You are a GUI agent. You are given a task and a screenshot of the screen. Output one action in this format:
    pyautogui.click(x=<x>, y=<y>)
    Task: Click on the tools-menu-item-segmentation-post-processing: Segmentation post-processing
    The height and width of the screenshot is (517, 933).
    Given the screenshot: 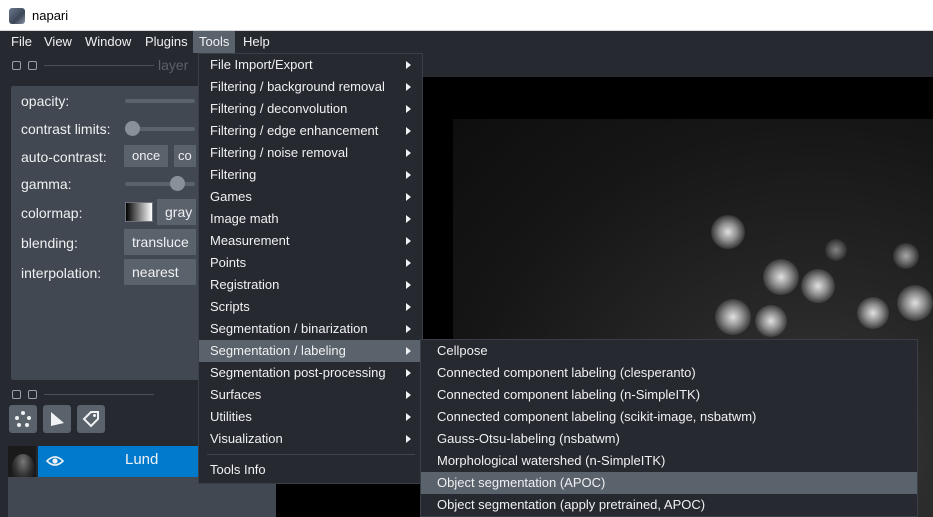 What is the action you would take?
    pyautogui.click(x=310, y=373)
    